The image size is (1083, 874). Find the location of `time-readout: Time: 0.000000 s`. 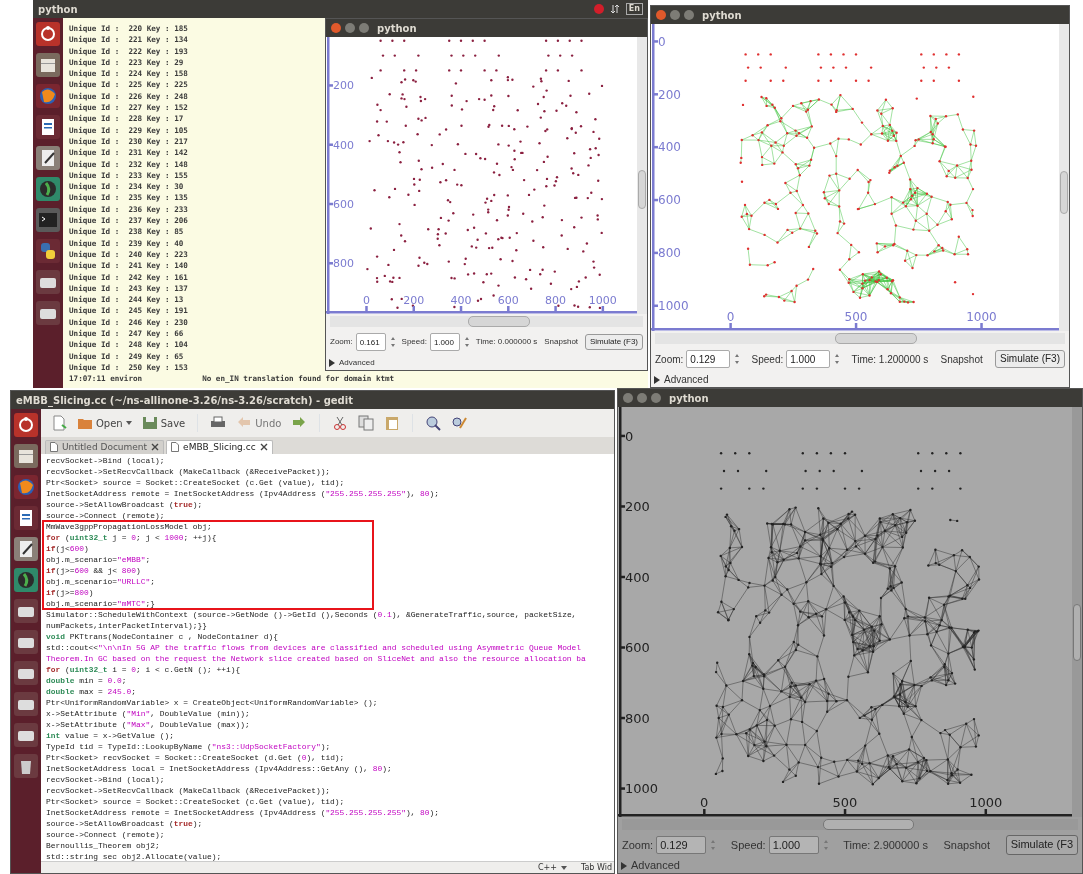

time-readout: Time: 0.000000 s is located at coordinates (506, 342).